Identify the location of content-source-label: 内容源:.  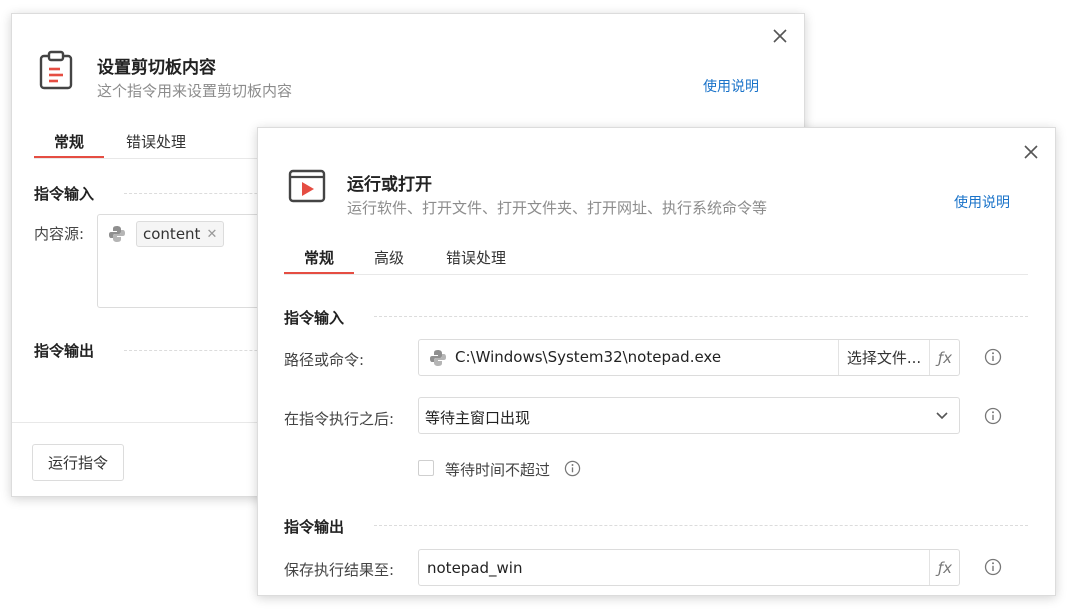
(59, 234).